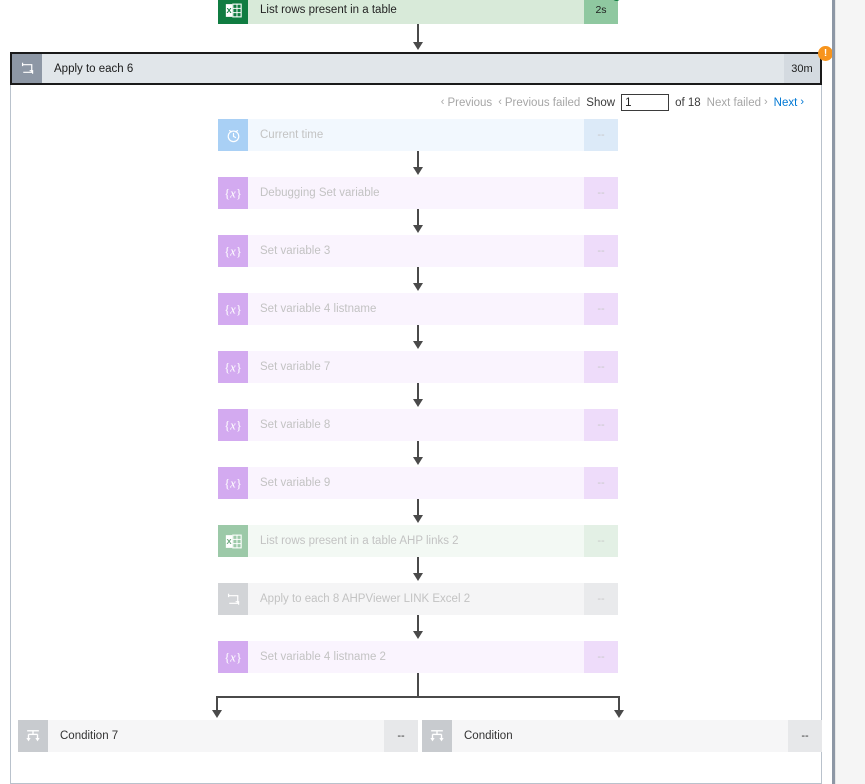  I want to click on action-card: {x} Set variable 9 --, so click(418, 483).